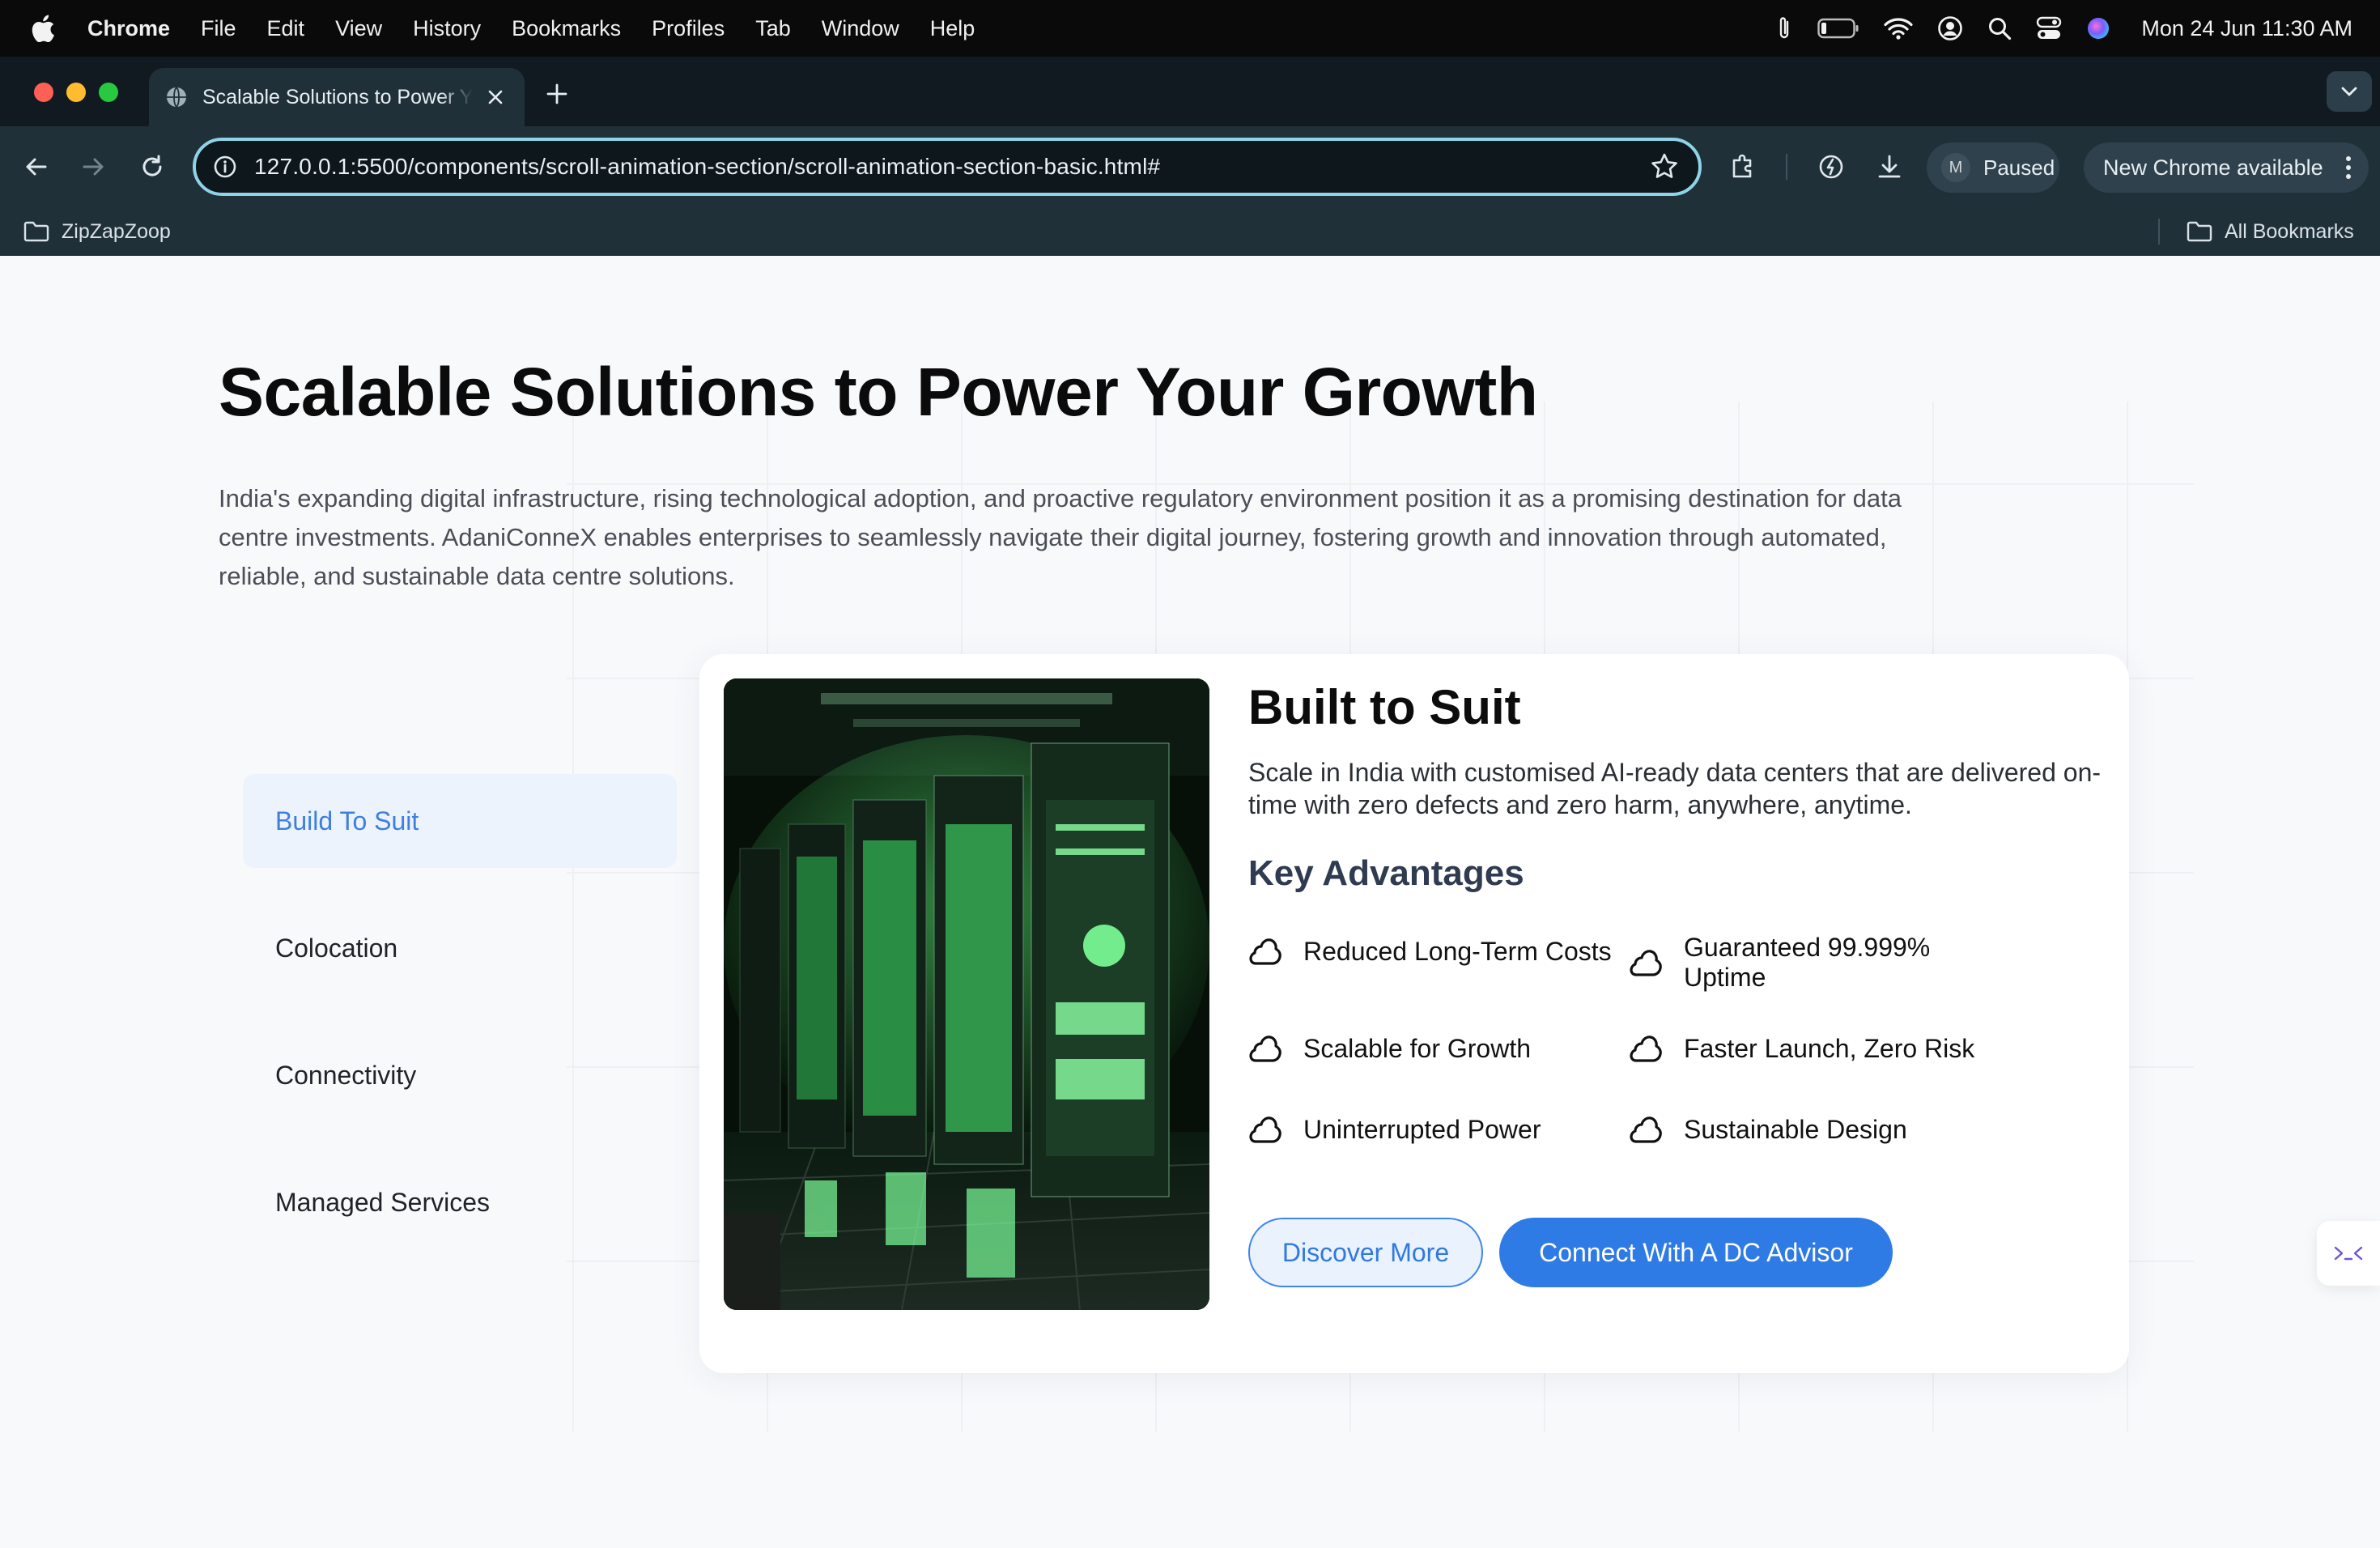 Image resolution: width=2380 pixels, height=1548 pixels. Describe the element at coordinates (1838, 29) in the screenshot. I see `battery-icon` at that location.